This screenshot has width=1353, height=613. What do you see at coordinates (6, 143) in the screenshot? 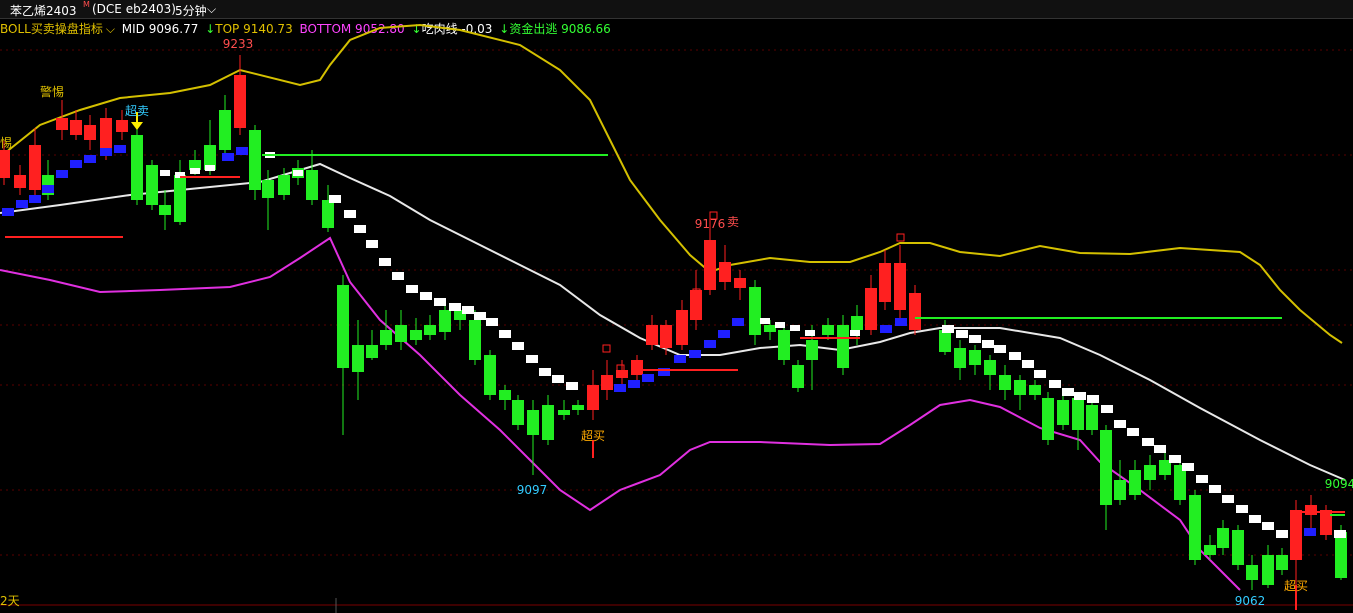
I see `signal-label: 惕` at bounding box center [6, 143].